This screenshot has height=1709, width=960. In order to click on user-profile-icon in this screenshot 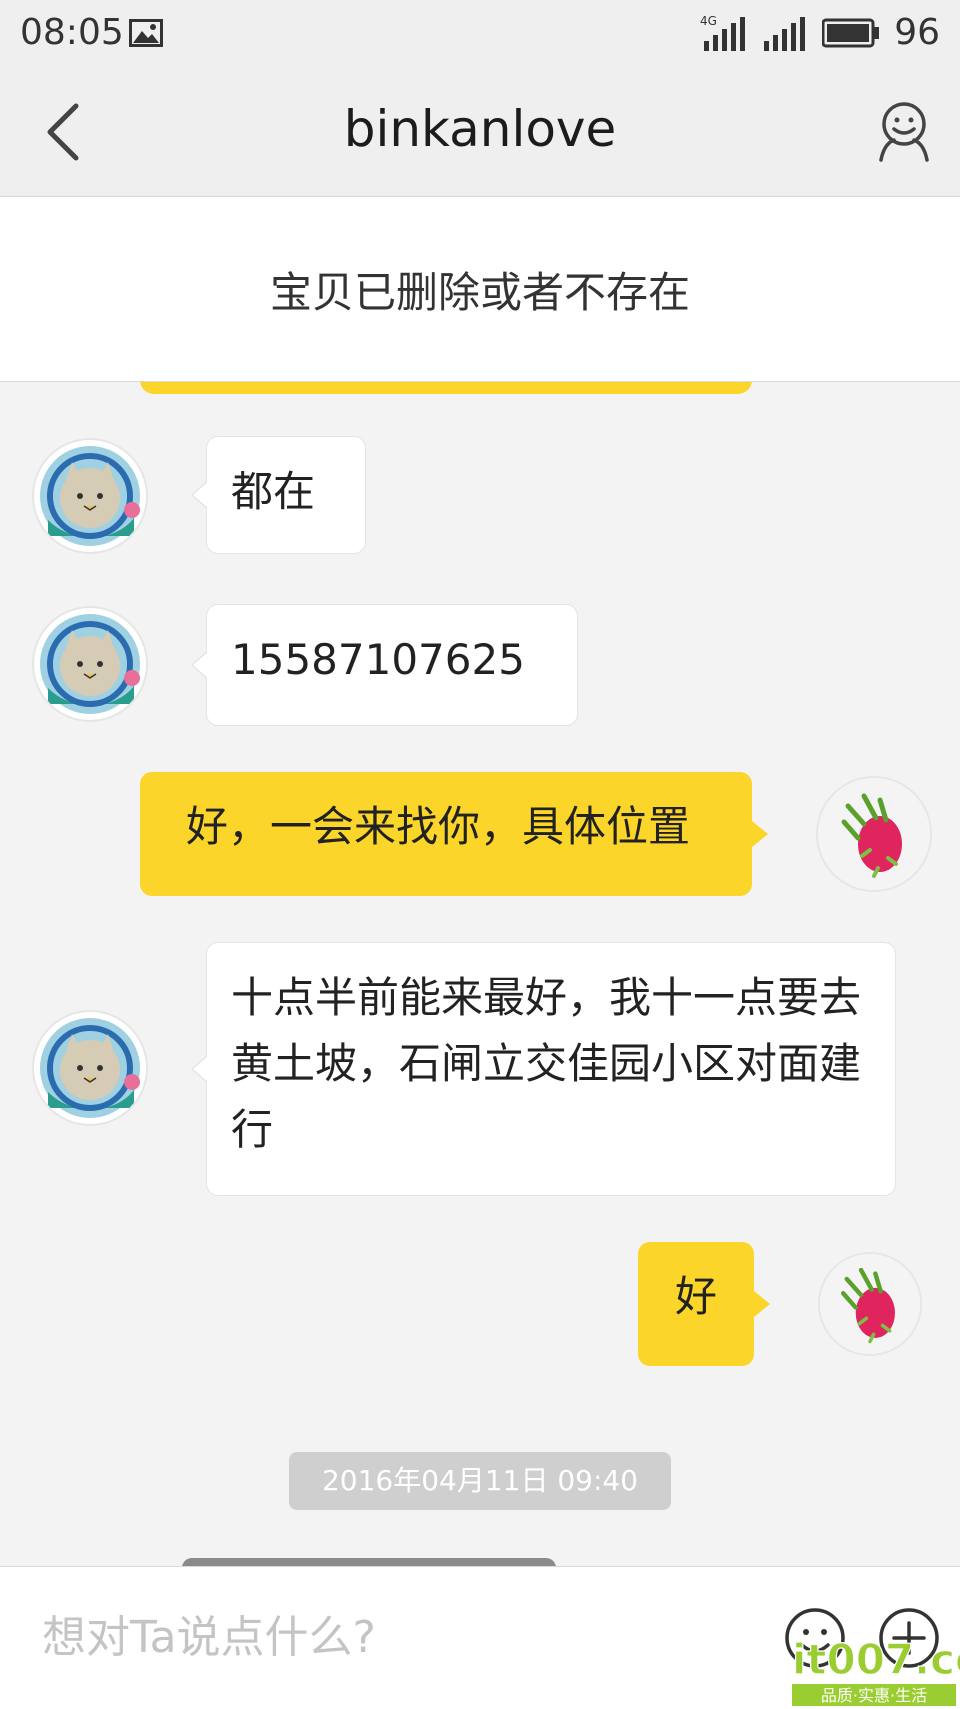, I will do `click(904, 131)`.